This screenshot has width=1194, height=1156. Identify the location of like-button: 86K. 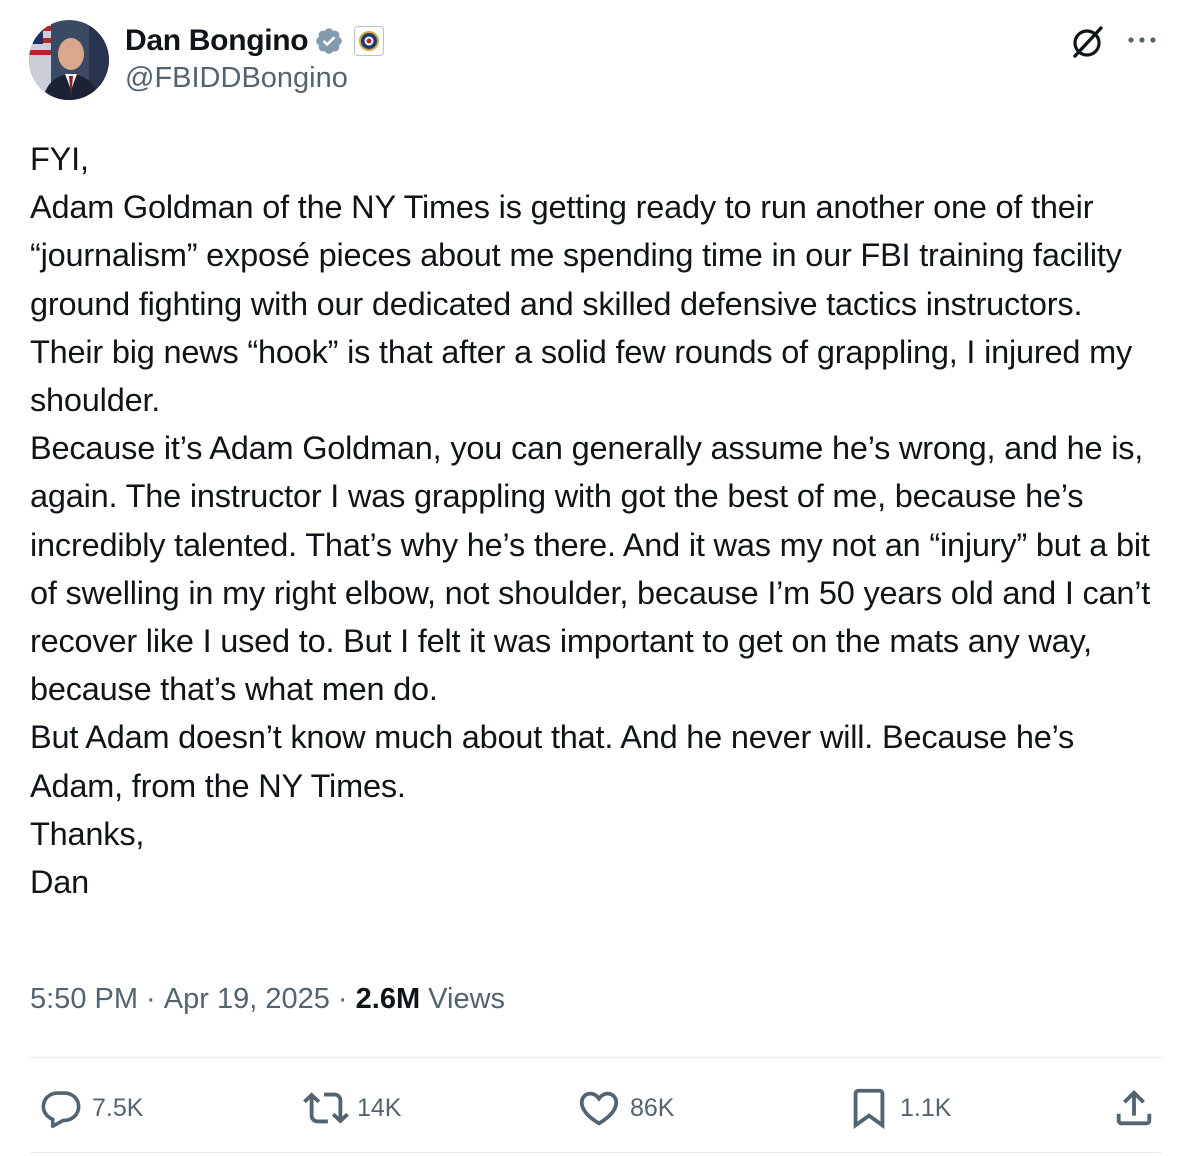
(625, 1108).